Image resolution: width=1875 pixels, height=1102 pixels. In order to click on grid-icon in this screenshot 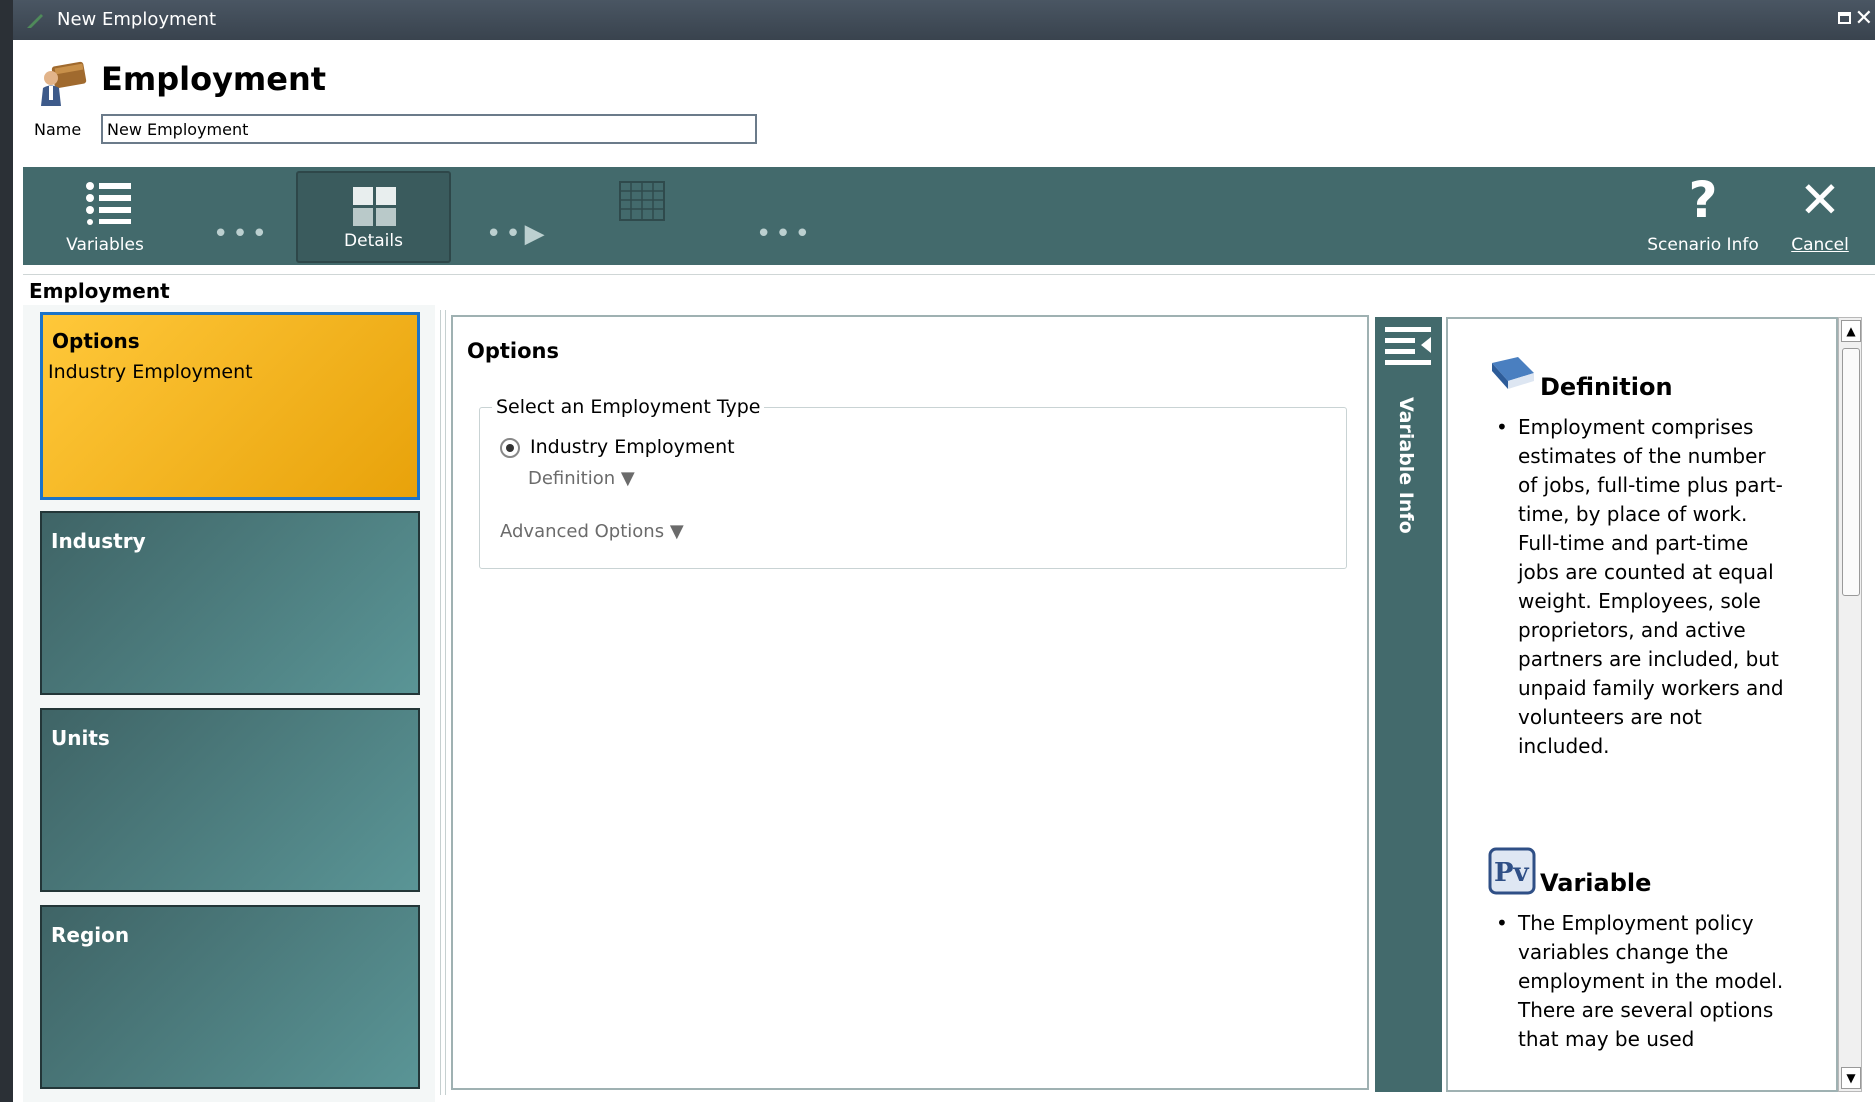, I will do `click(374, 206)`.